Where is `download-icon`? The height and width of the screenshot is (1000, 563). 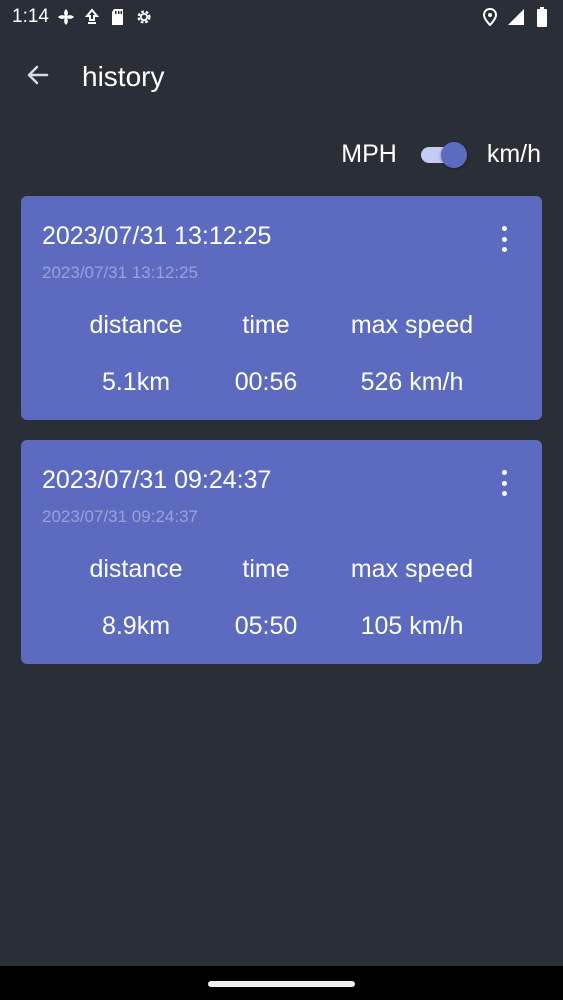
download-icon is located at coordinates (92, 17).